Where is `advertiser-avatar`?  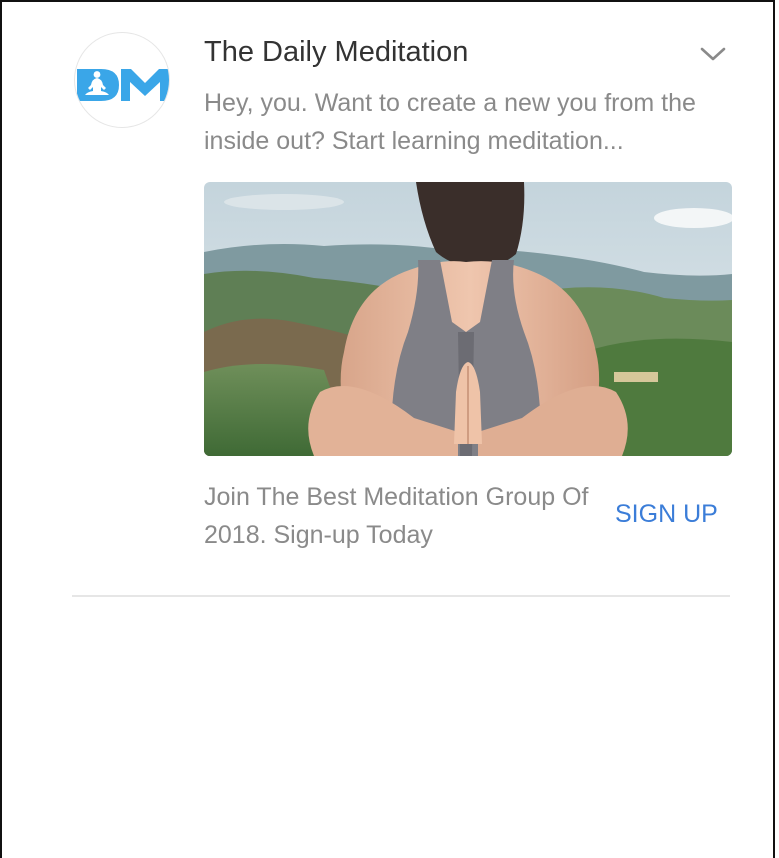 advertiser-avatar is located at coordinates (122, 80).